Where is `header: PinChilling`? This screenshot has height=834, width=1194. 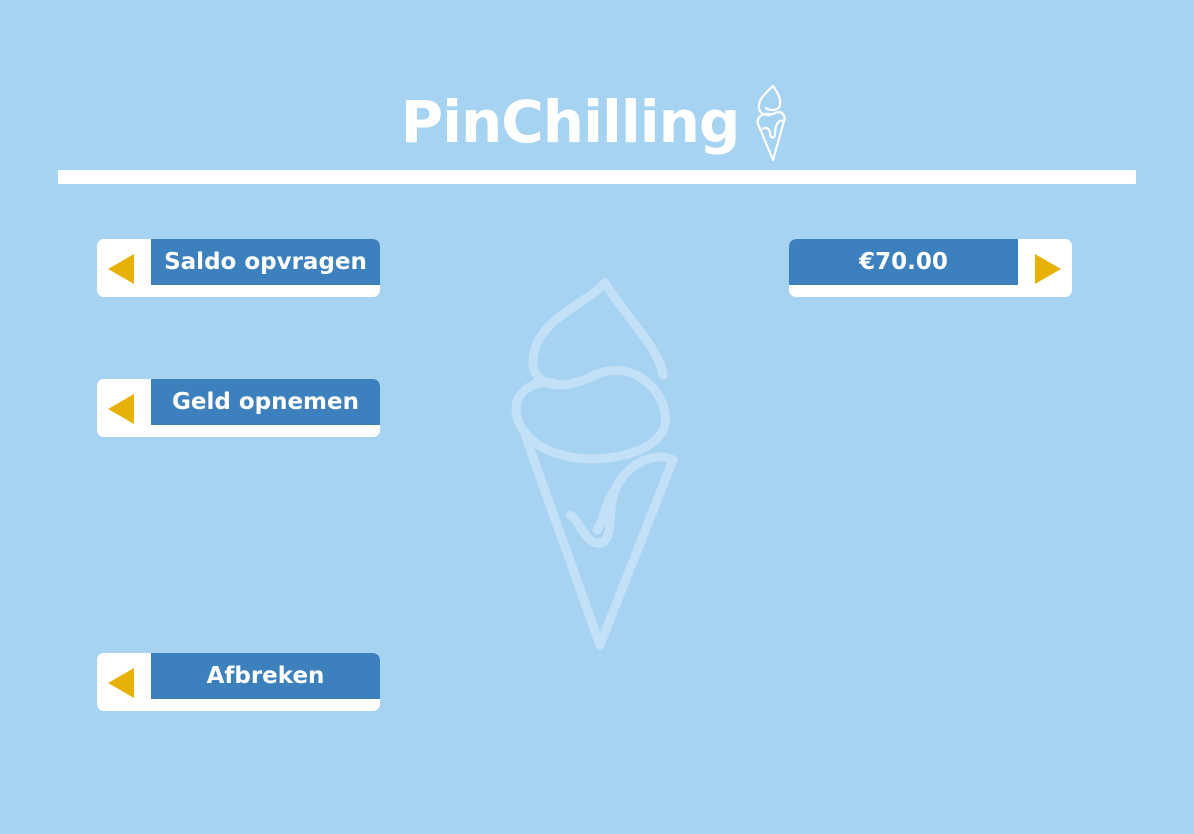 header: PinChilling is located at coordinates (597, 122).